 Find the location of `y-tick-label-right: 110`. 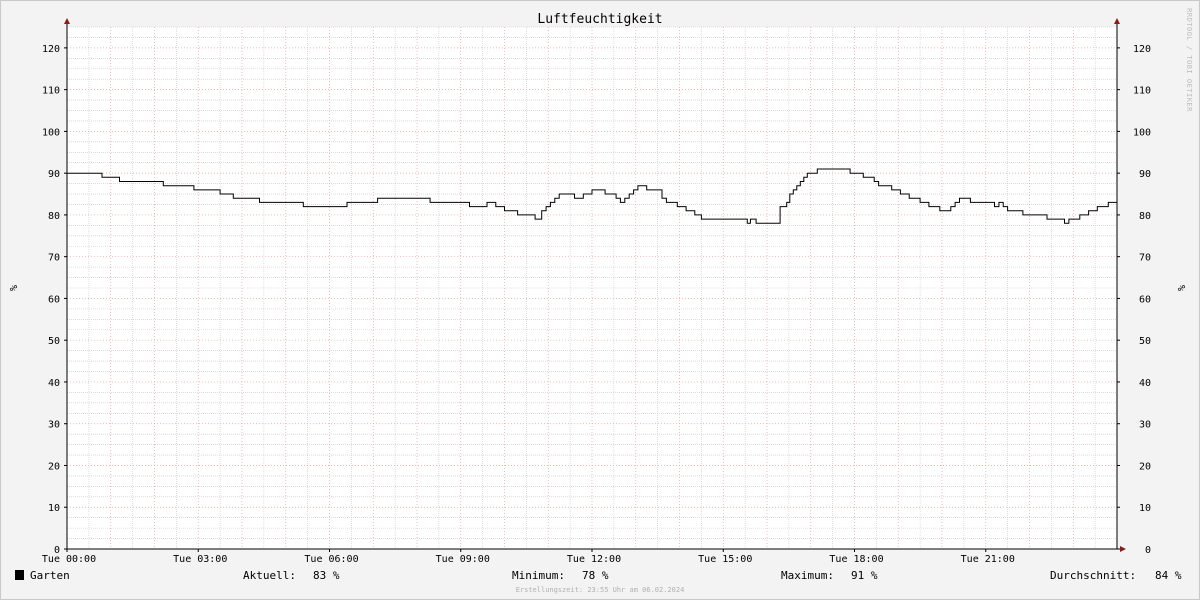

y-tick-label-right: 110 is located at coordinates (1142, 91).